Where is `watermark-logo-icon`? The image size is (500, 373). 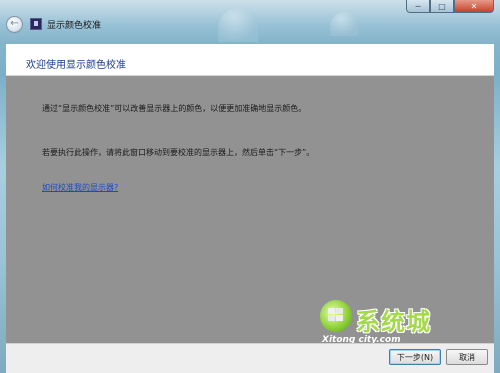
watermark-logo-icon is located at coordinates (336, 316).